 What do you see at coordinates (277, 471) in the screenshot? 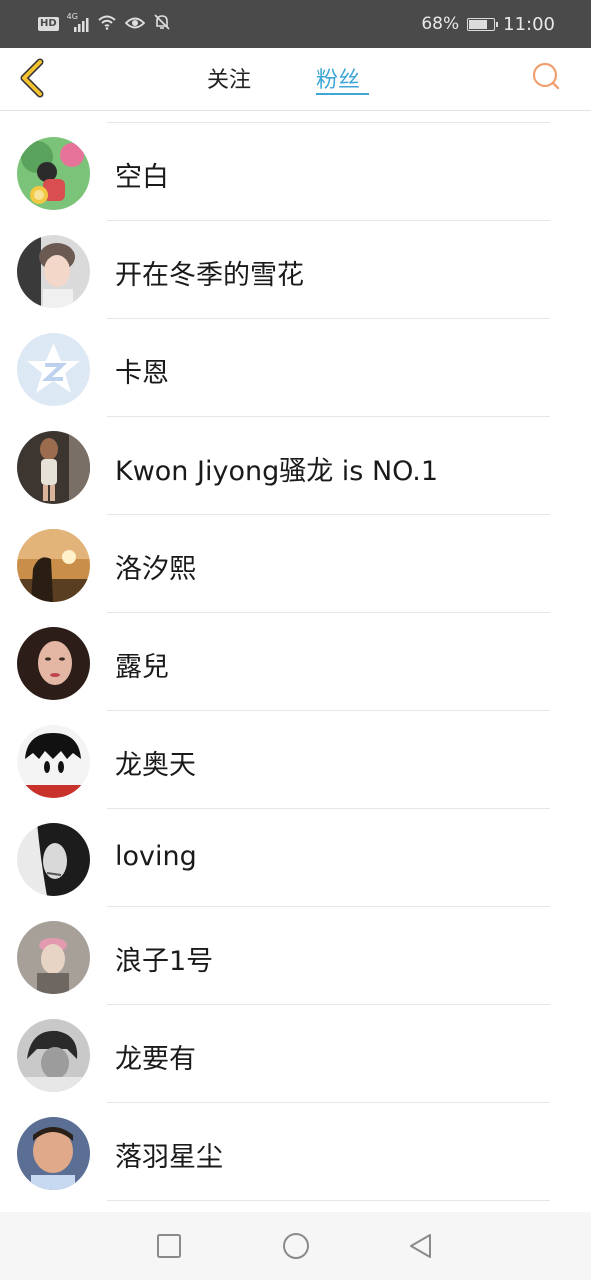
I see `fan-name: Kwon Jiyong骚龙 is NO.1` at bounding box center [277, 471].